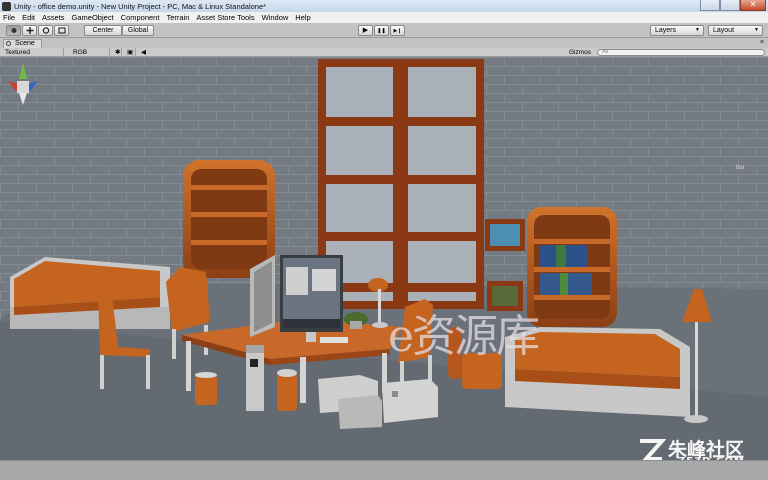  I want to click on watermark-center: e资源库, so click(464, 336).